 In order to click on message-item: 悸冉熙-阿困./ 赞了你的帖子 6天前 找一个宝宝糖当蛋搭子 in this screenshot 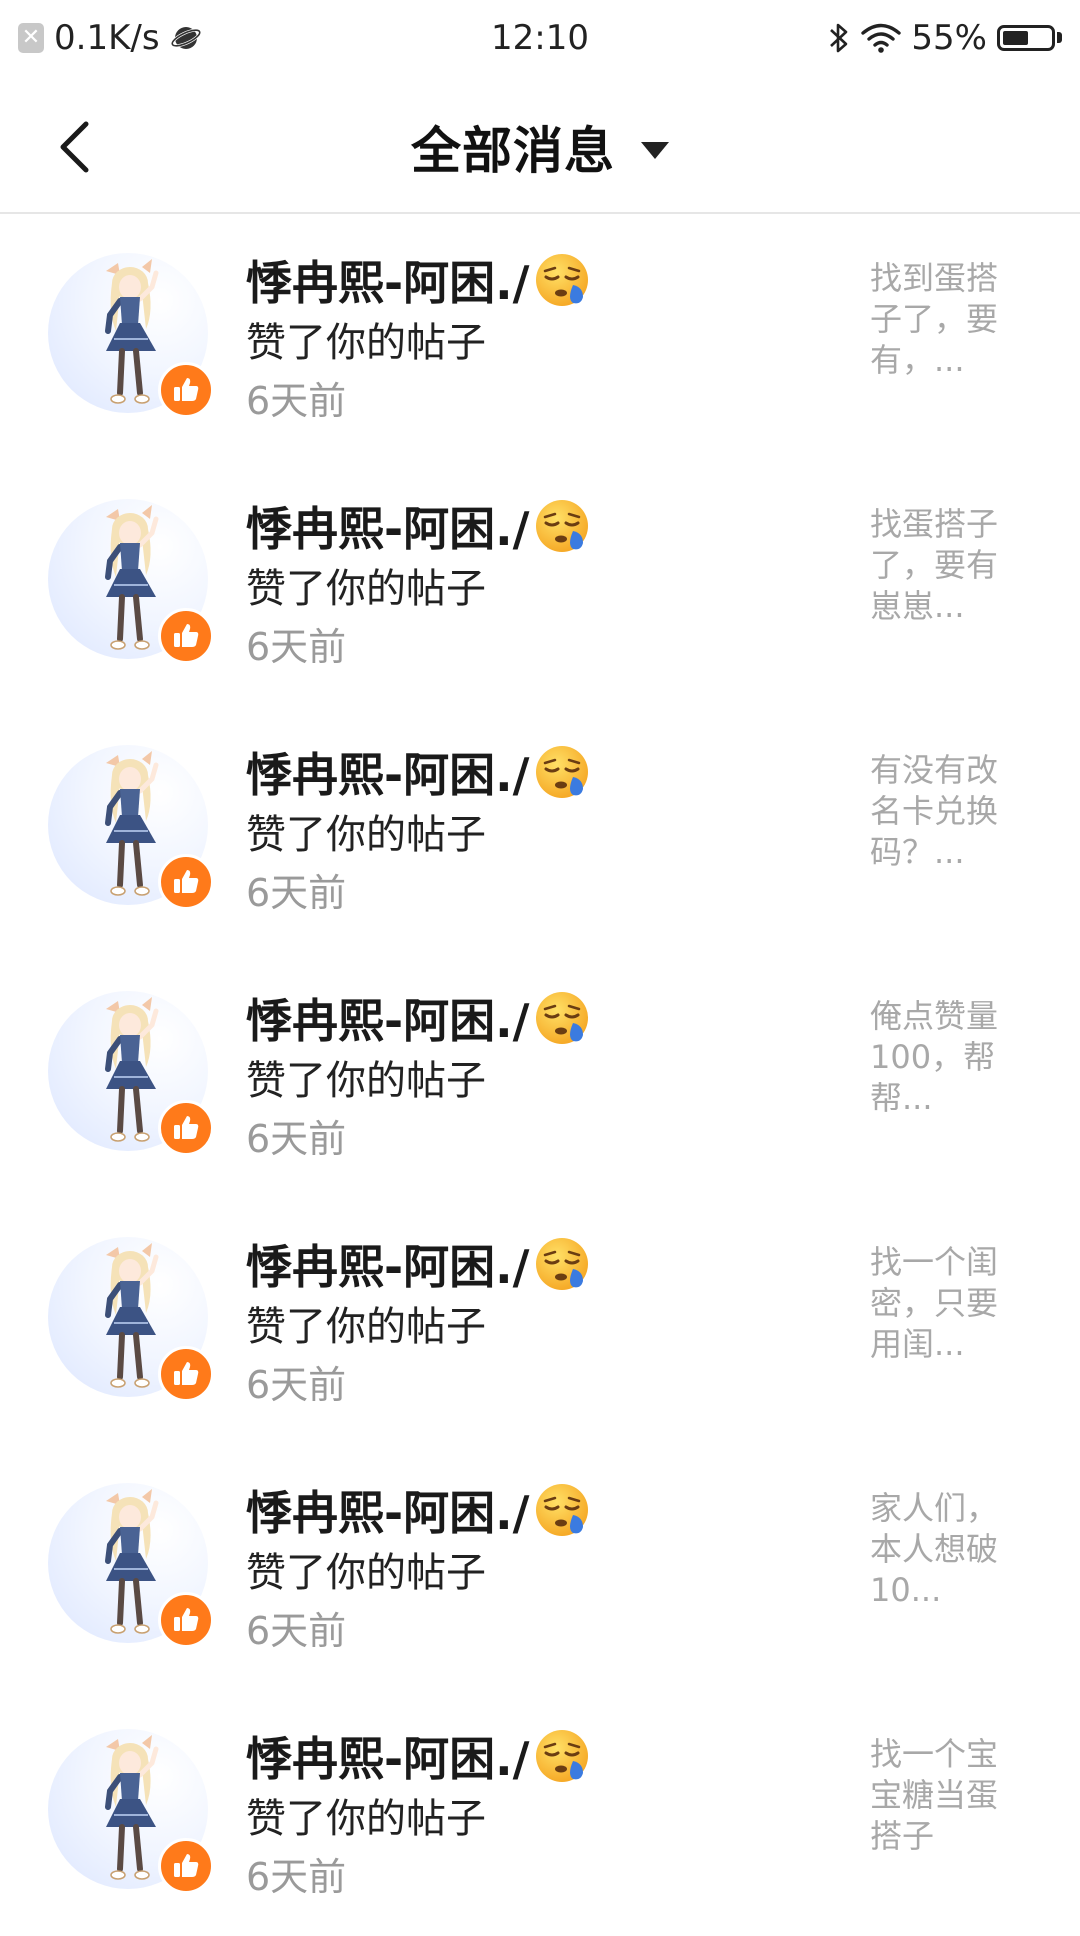, I will do `click(540, 1813)`.